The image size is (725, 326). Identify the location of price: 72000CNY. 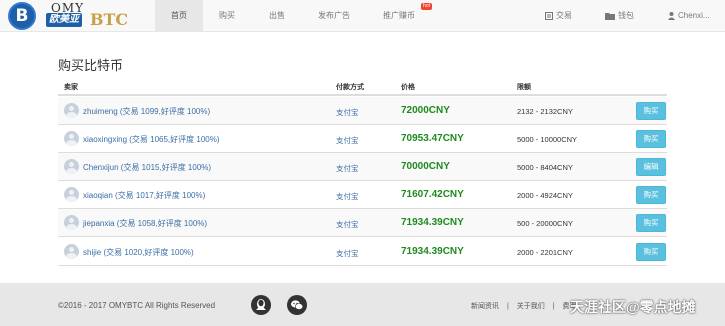
(425, 110).